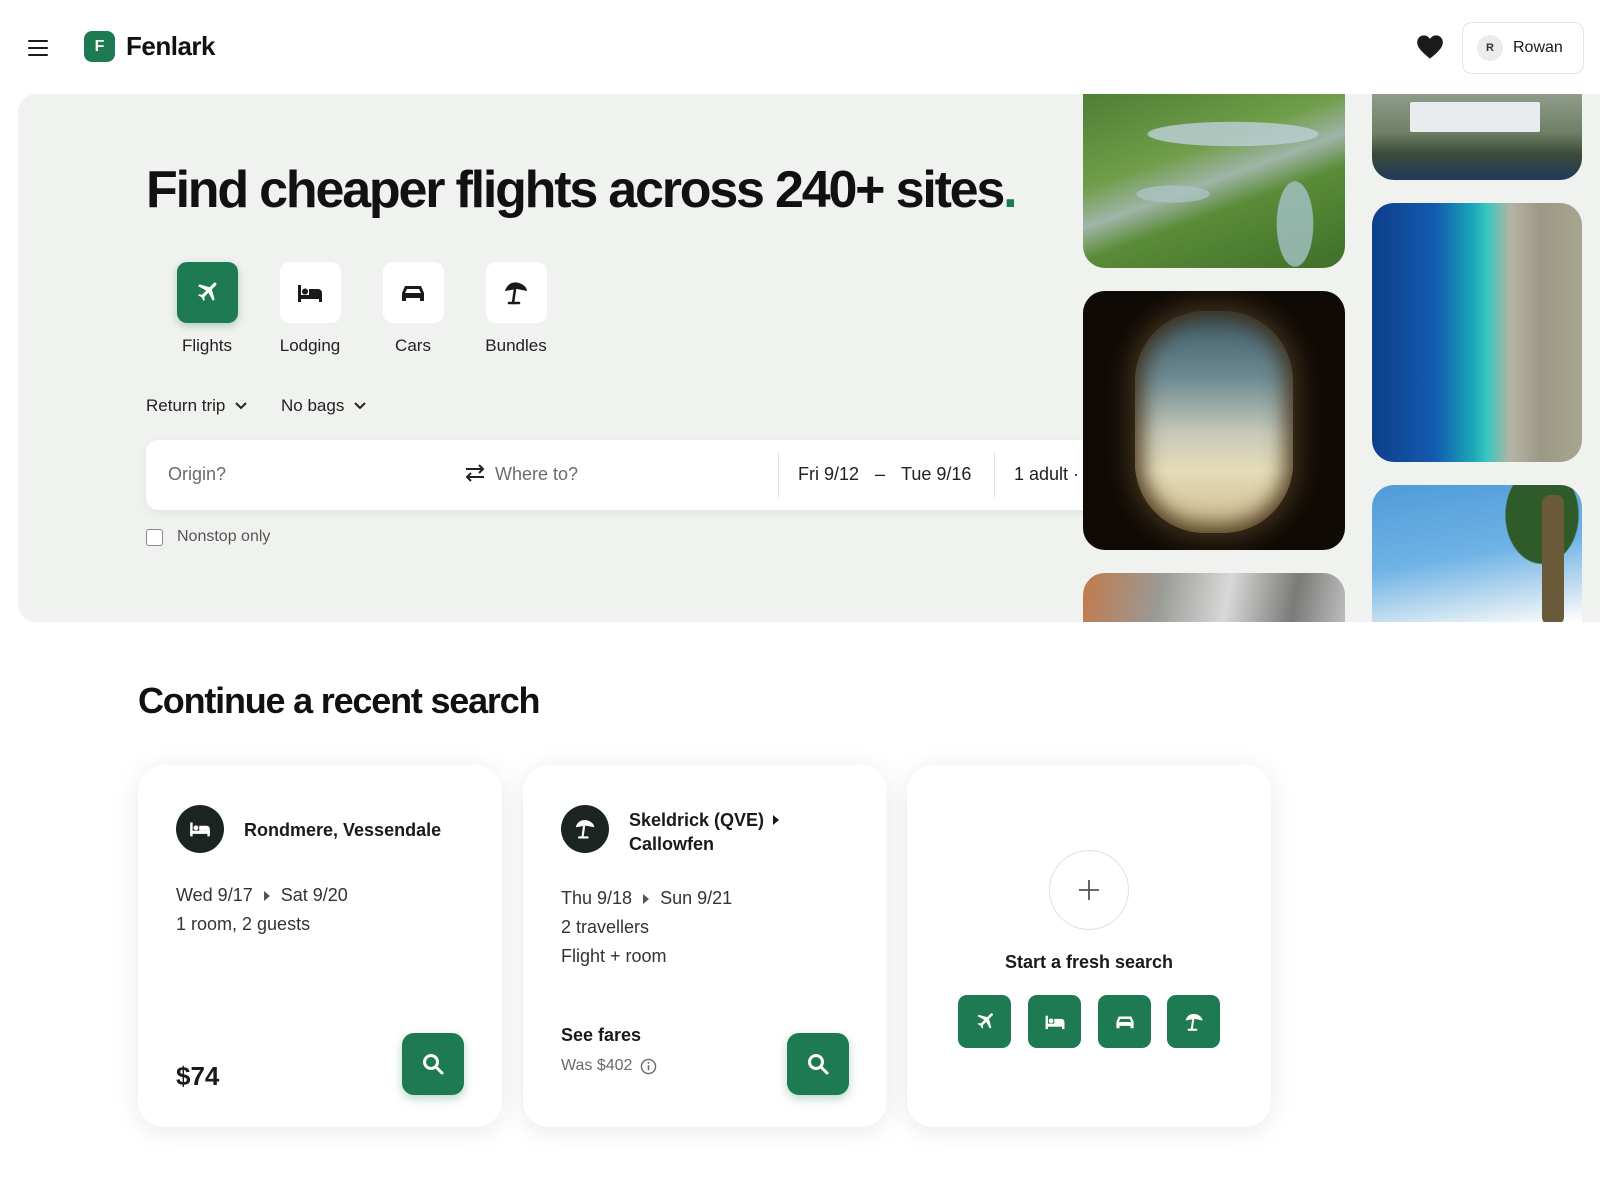 This screenshot has width=1600, height=1200. I want to click on palm-trunk, so click(1553, 558).